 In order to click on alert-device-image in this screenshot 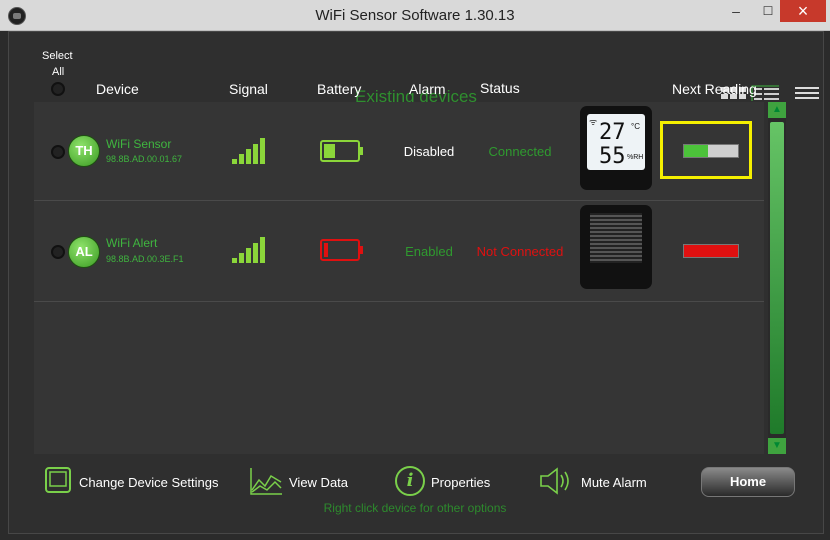, I will do `click(616, 247)`.